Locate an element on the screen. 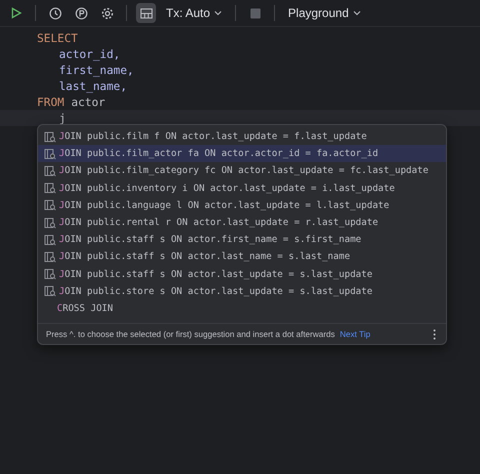  completion-item: JOIN public.film_actor fa ON actor.actor_id = fa.actor_id is located at coordinates (242, 153).